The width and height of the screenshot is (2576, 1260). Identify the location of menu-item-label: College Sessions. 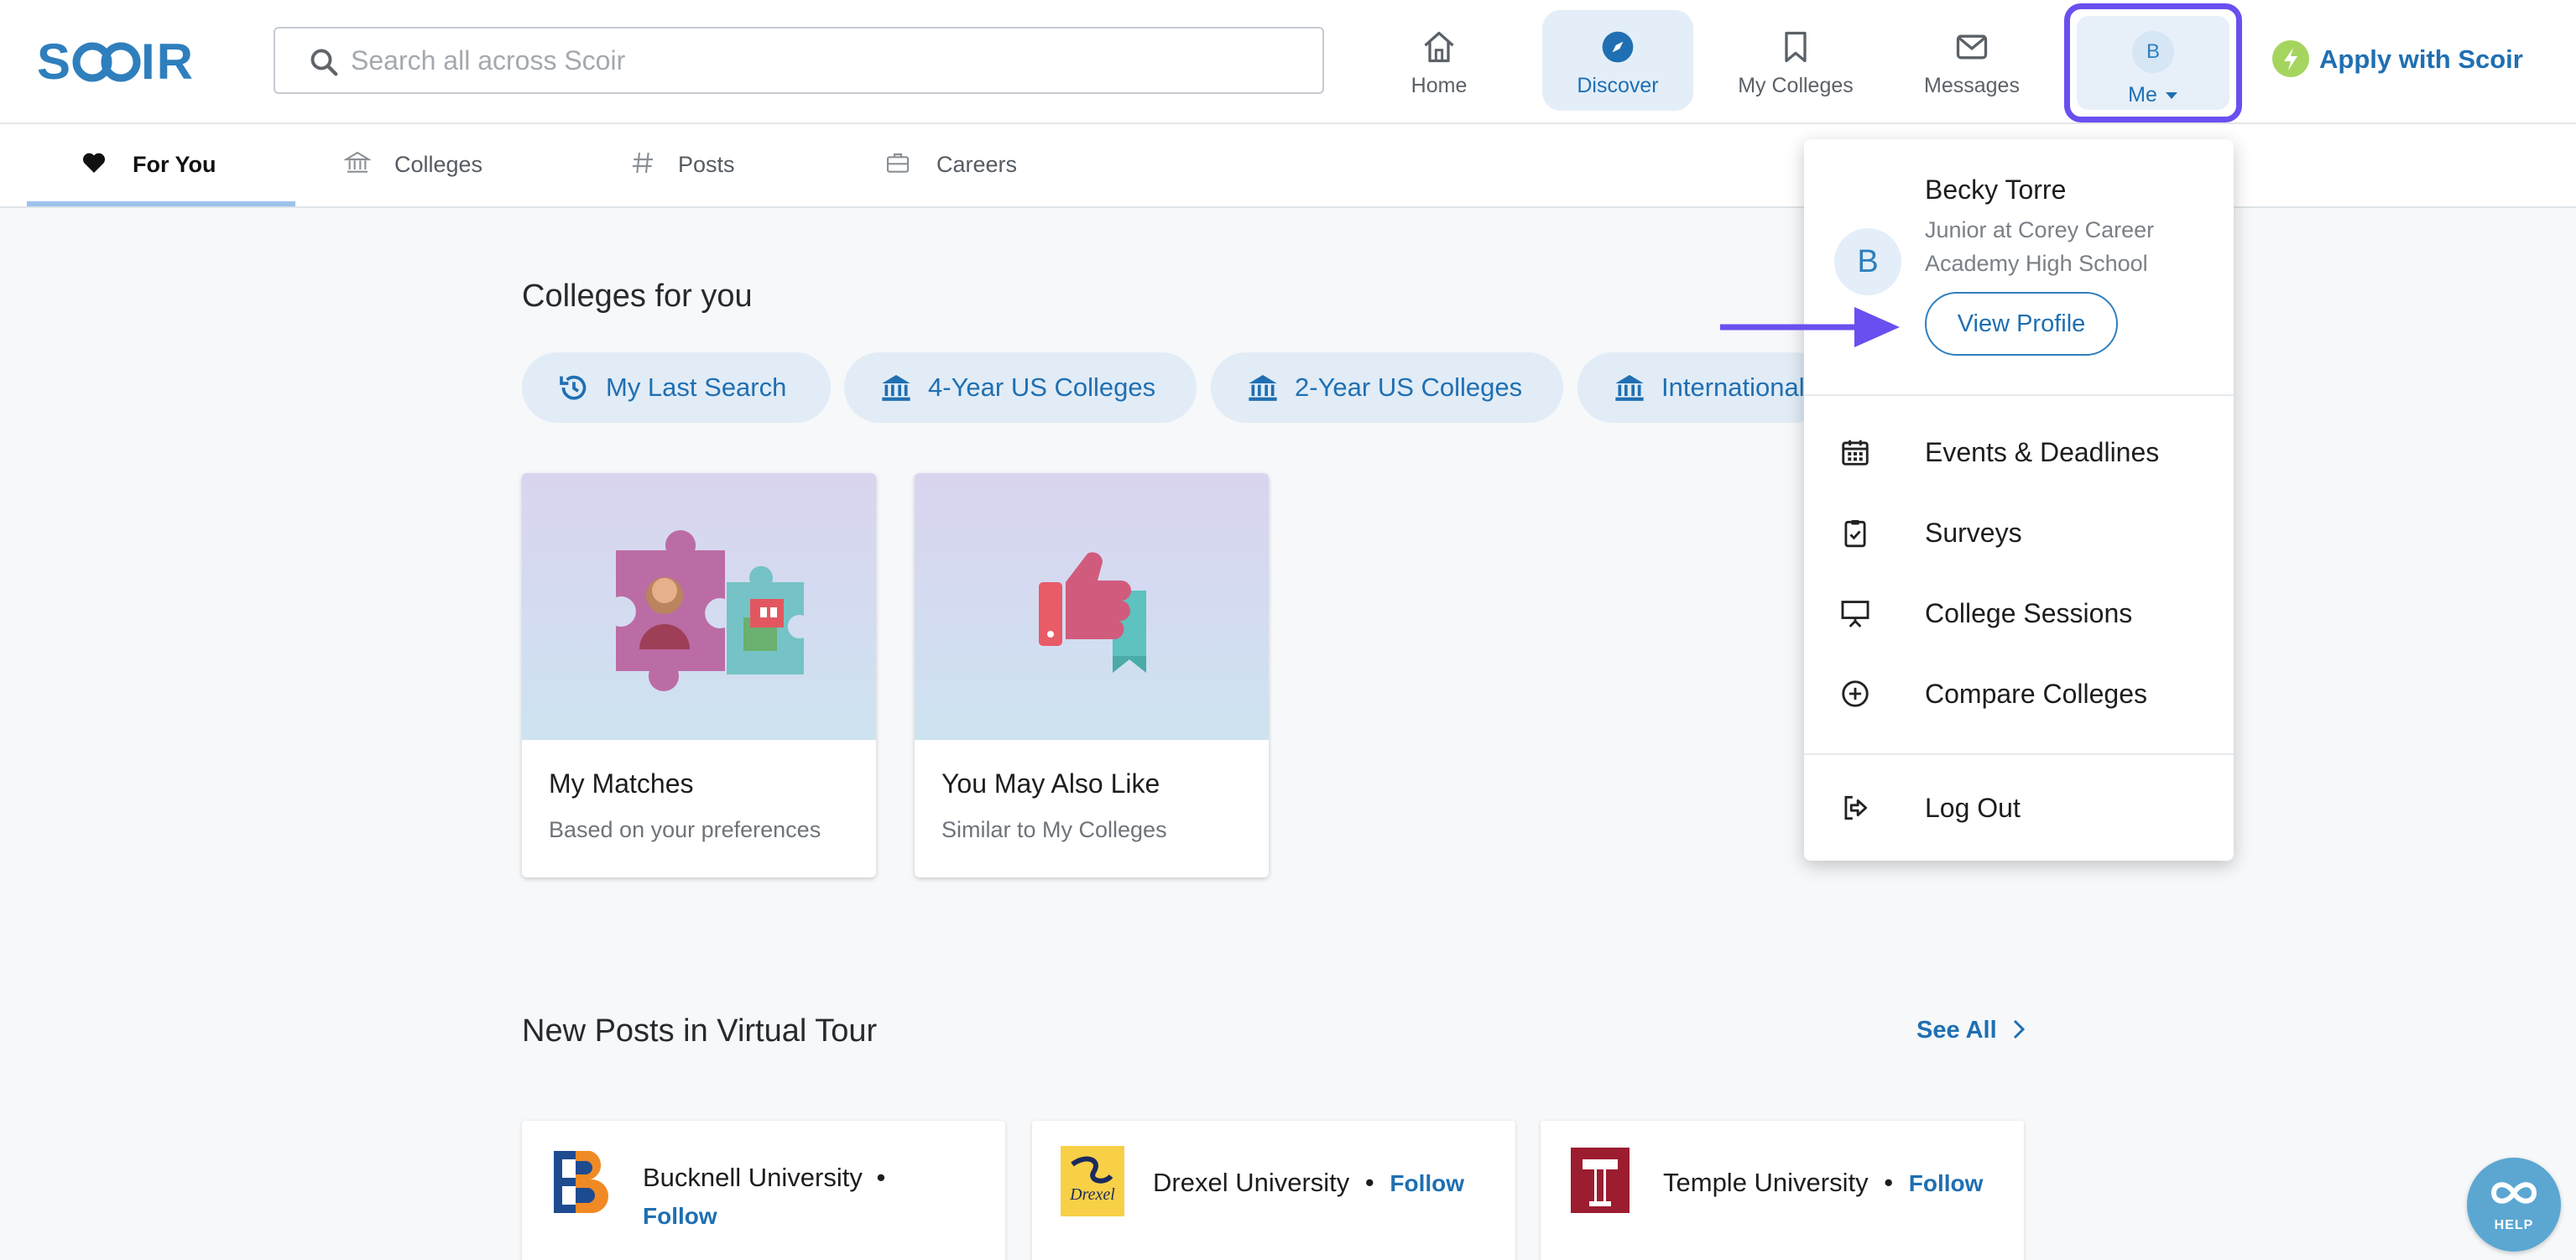
(2029, 613).